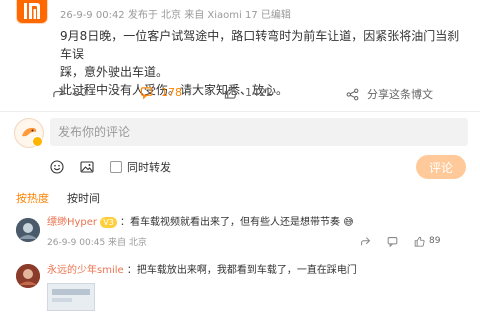  What do you see at coordinates (72, 222) in the screenshot?
I see `commenter-name: 缥缈Hyper` at bounding box center [72, 222].